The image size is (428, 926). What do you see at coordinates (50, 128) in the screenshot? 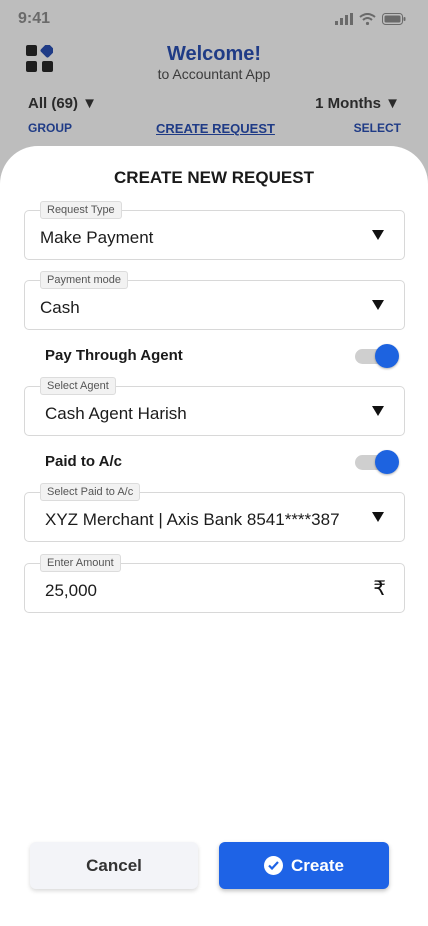
I see `nav-group: GROUP` at bounding box center [50, 128].